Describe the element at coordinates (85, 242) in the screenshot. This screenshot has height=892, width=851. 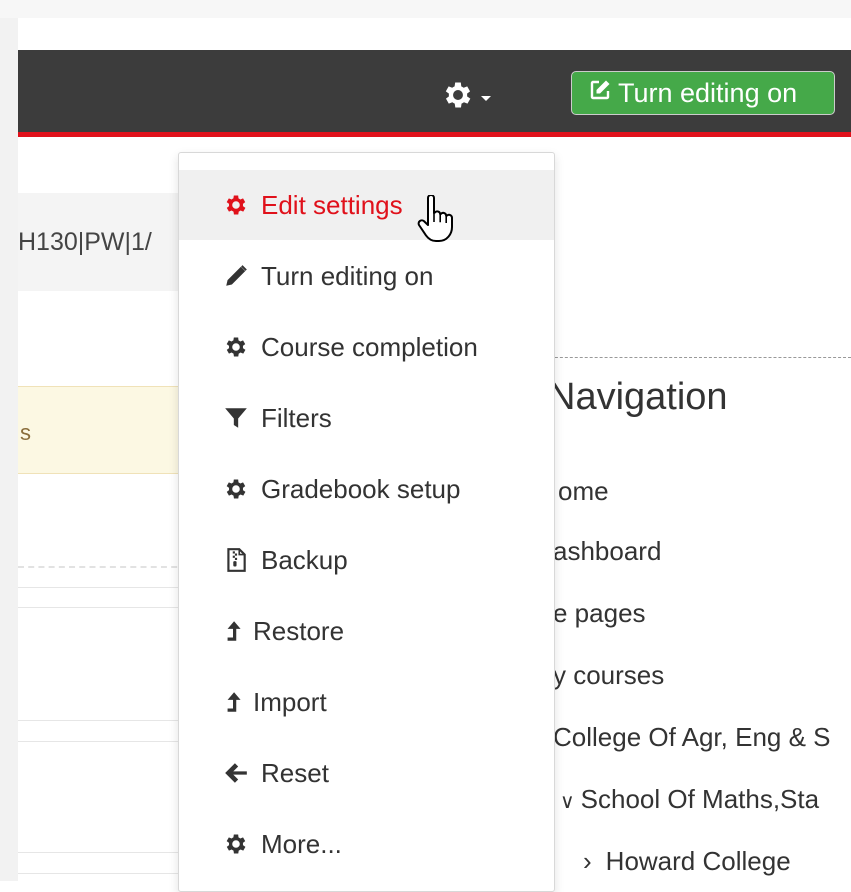
I see `course-shortname: H130|PW|1/` at that location.